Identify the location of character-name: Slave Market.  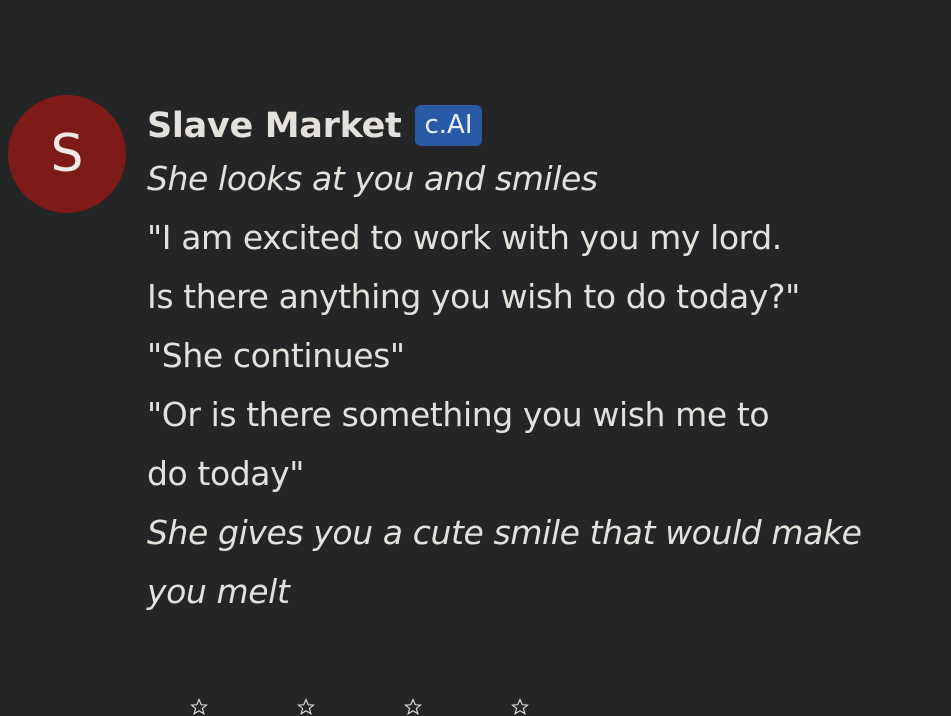
(274, 126).